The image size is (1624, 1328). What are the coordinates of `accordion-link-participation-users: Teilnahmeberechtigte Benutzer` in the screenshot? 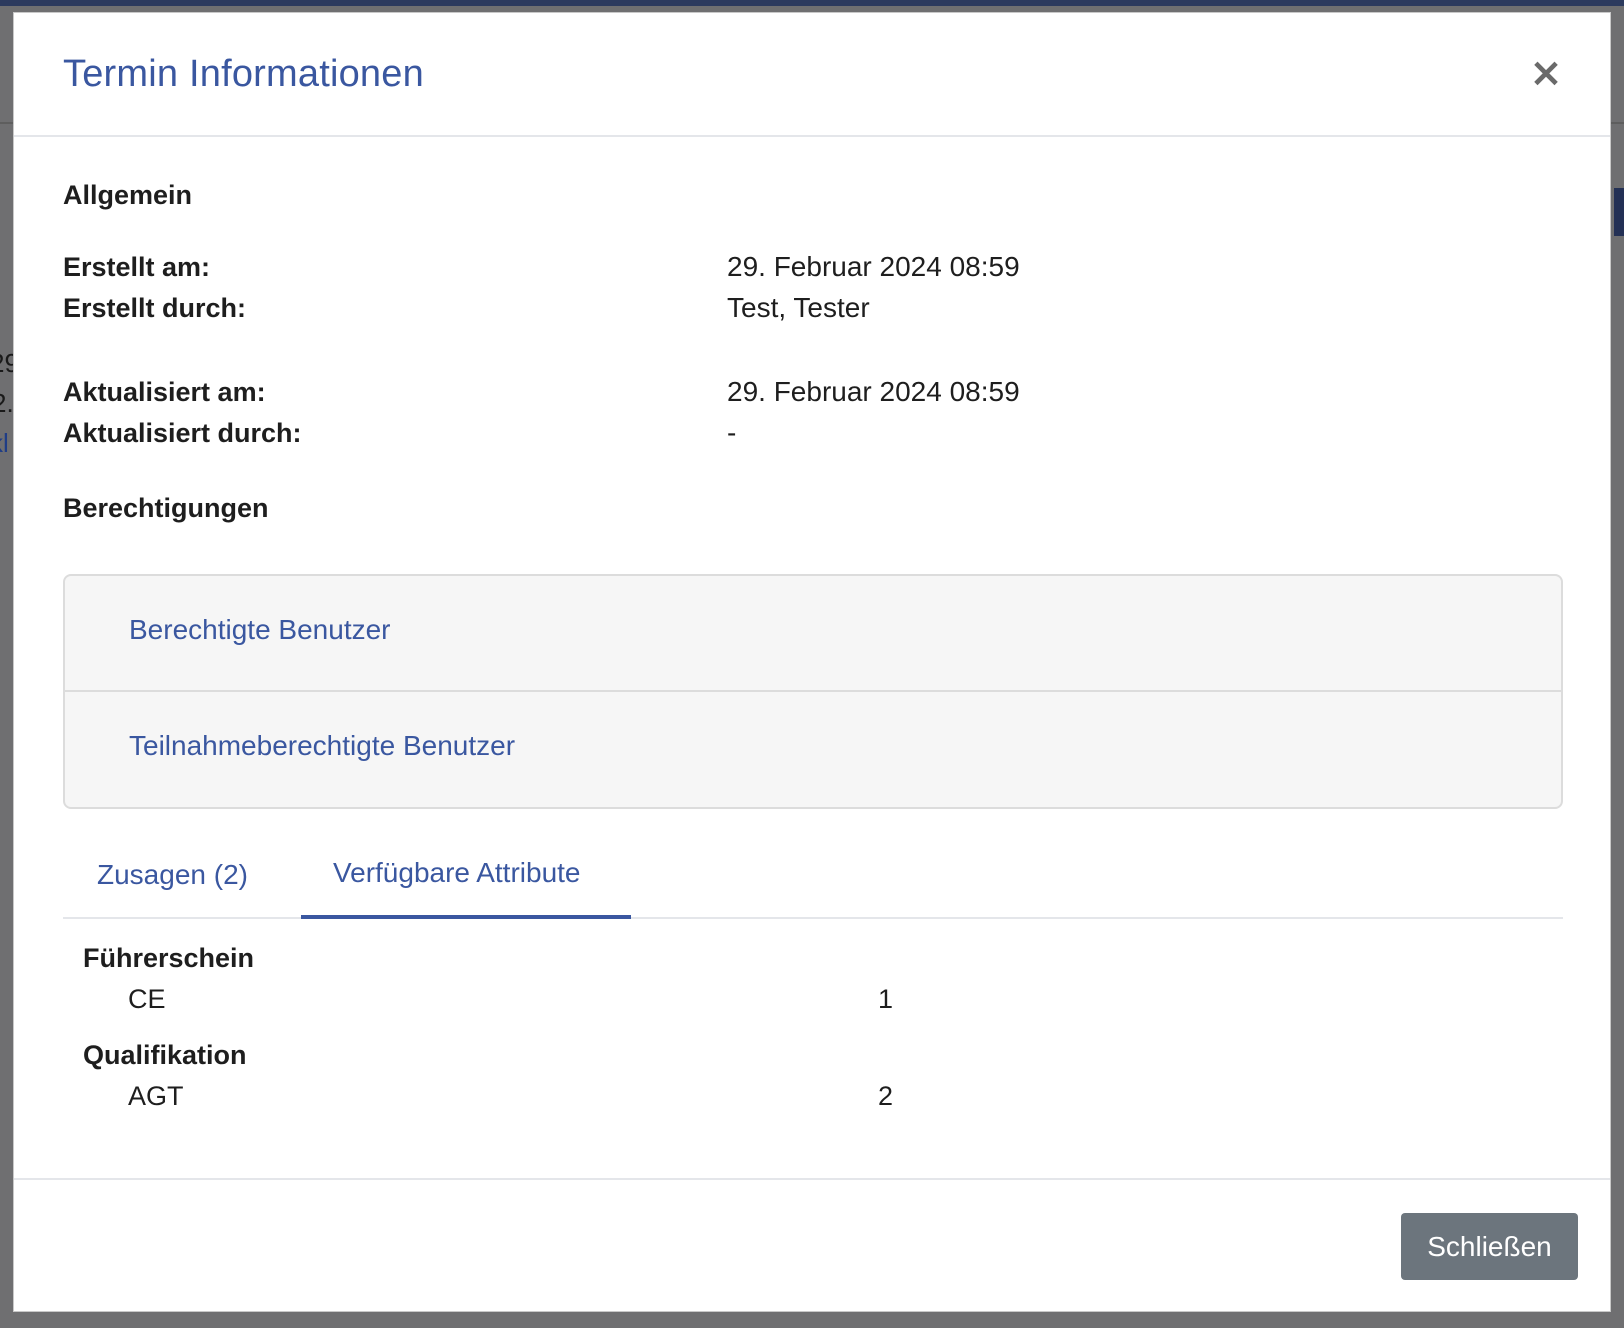 It's located at (322, 746).